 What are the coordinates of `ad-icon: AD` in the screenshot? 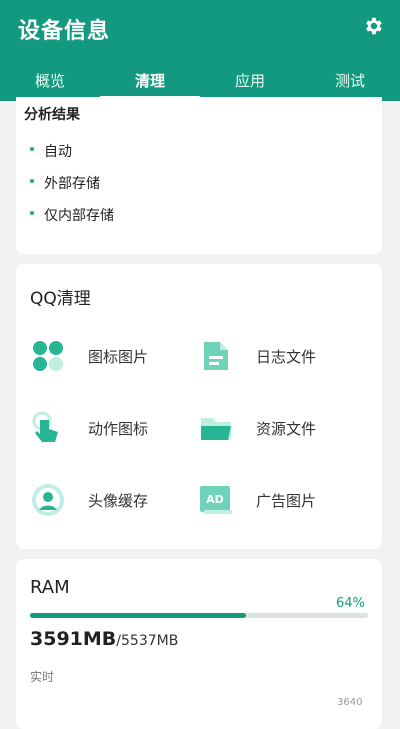 It's located at (216, 500).